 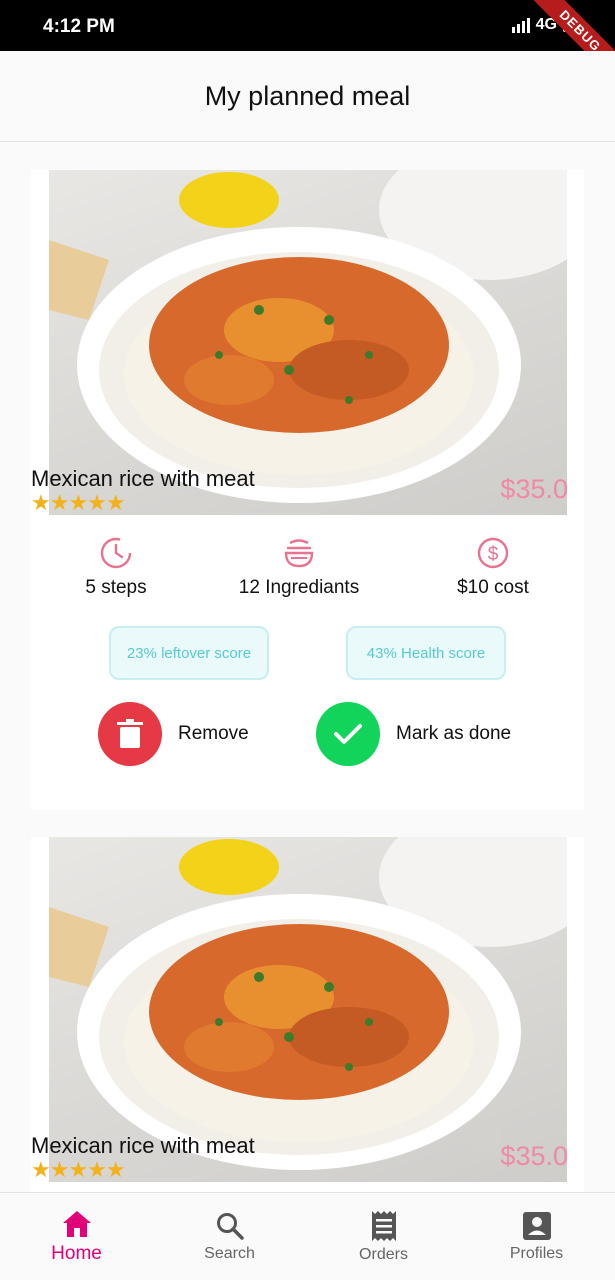 I want to click on dollar-icon: $, so click(x=493, y=553).